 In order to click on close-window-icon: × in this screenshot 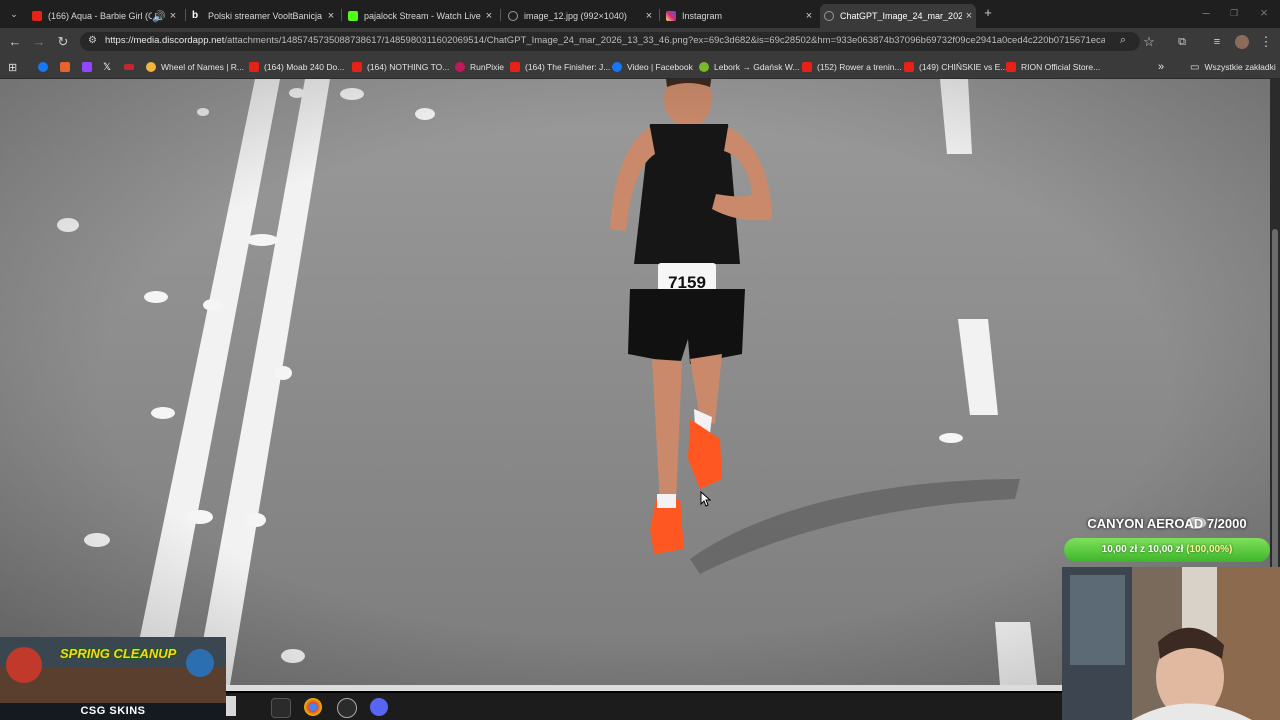, I will do `click(1264, 13)`.